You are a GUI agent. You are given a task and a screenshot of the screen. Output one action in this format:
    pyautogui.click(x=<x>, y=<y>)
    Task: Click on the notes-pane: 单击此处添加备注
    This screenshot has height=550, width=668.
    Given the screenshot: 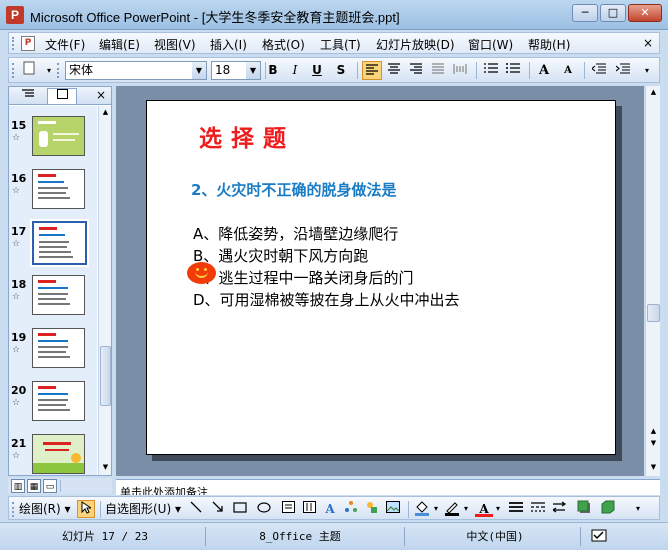 What is the action you would take?
    pyautogui.click(x=388, y=487)
    